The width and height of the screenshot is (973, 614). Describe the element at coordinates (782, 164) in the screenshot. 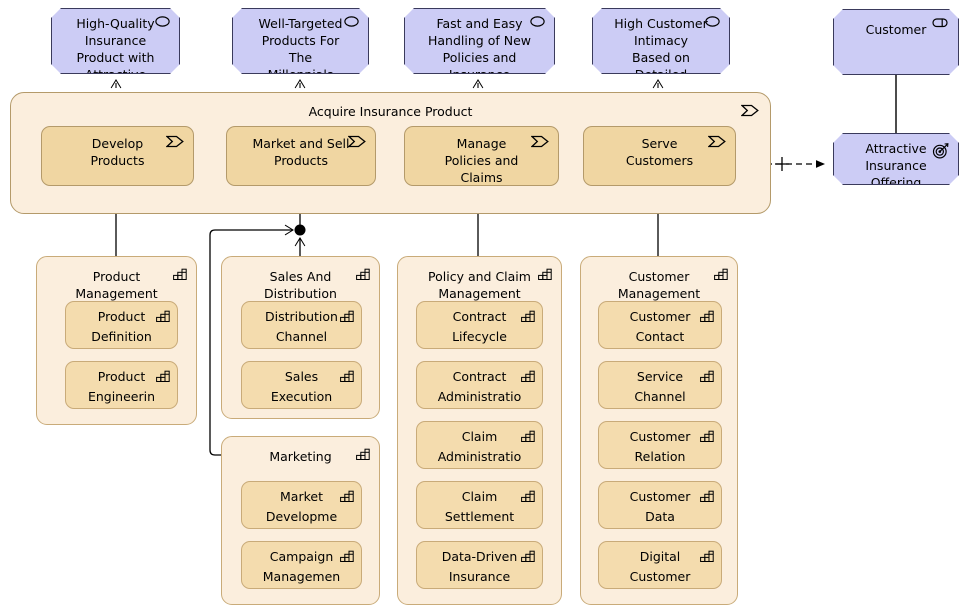

I see `junction-plus-symbol` at that location.